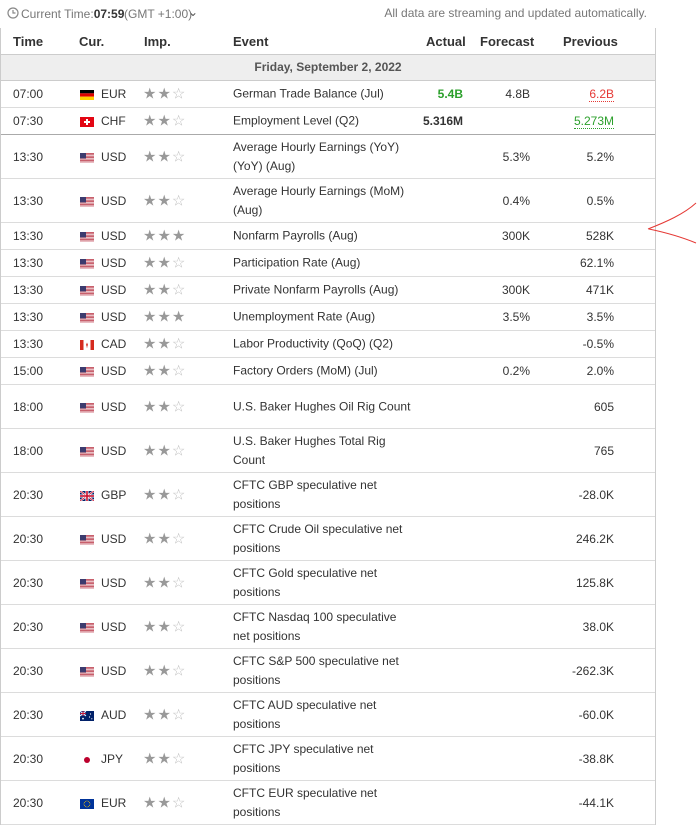 Image resolution: width=697 pixels, height=825 pixels. Describe the element at coordinates (596, 758) in the screenshot. I see `previous-value-text: -38.8K` at that location.